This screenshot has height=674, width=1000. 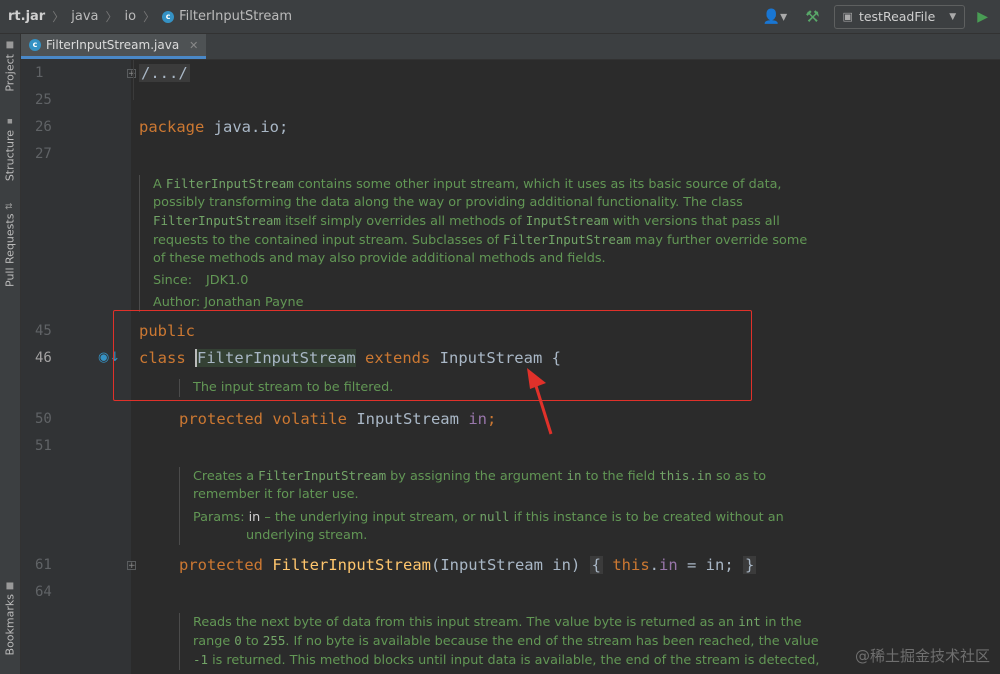 What do you see at coordinates (922, 656) in the screenshot?
I see `watermark: @稀土掘金技术社区` at bounding box center [922, 656].